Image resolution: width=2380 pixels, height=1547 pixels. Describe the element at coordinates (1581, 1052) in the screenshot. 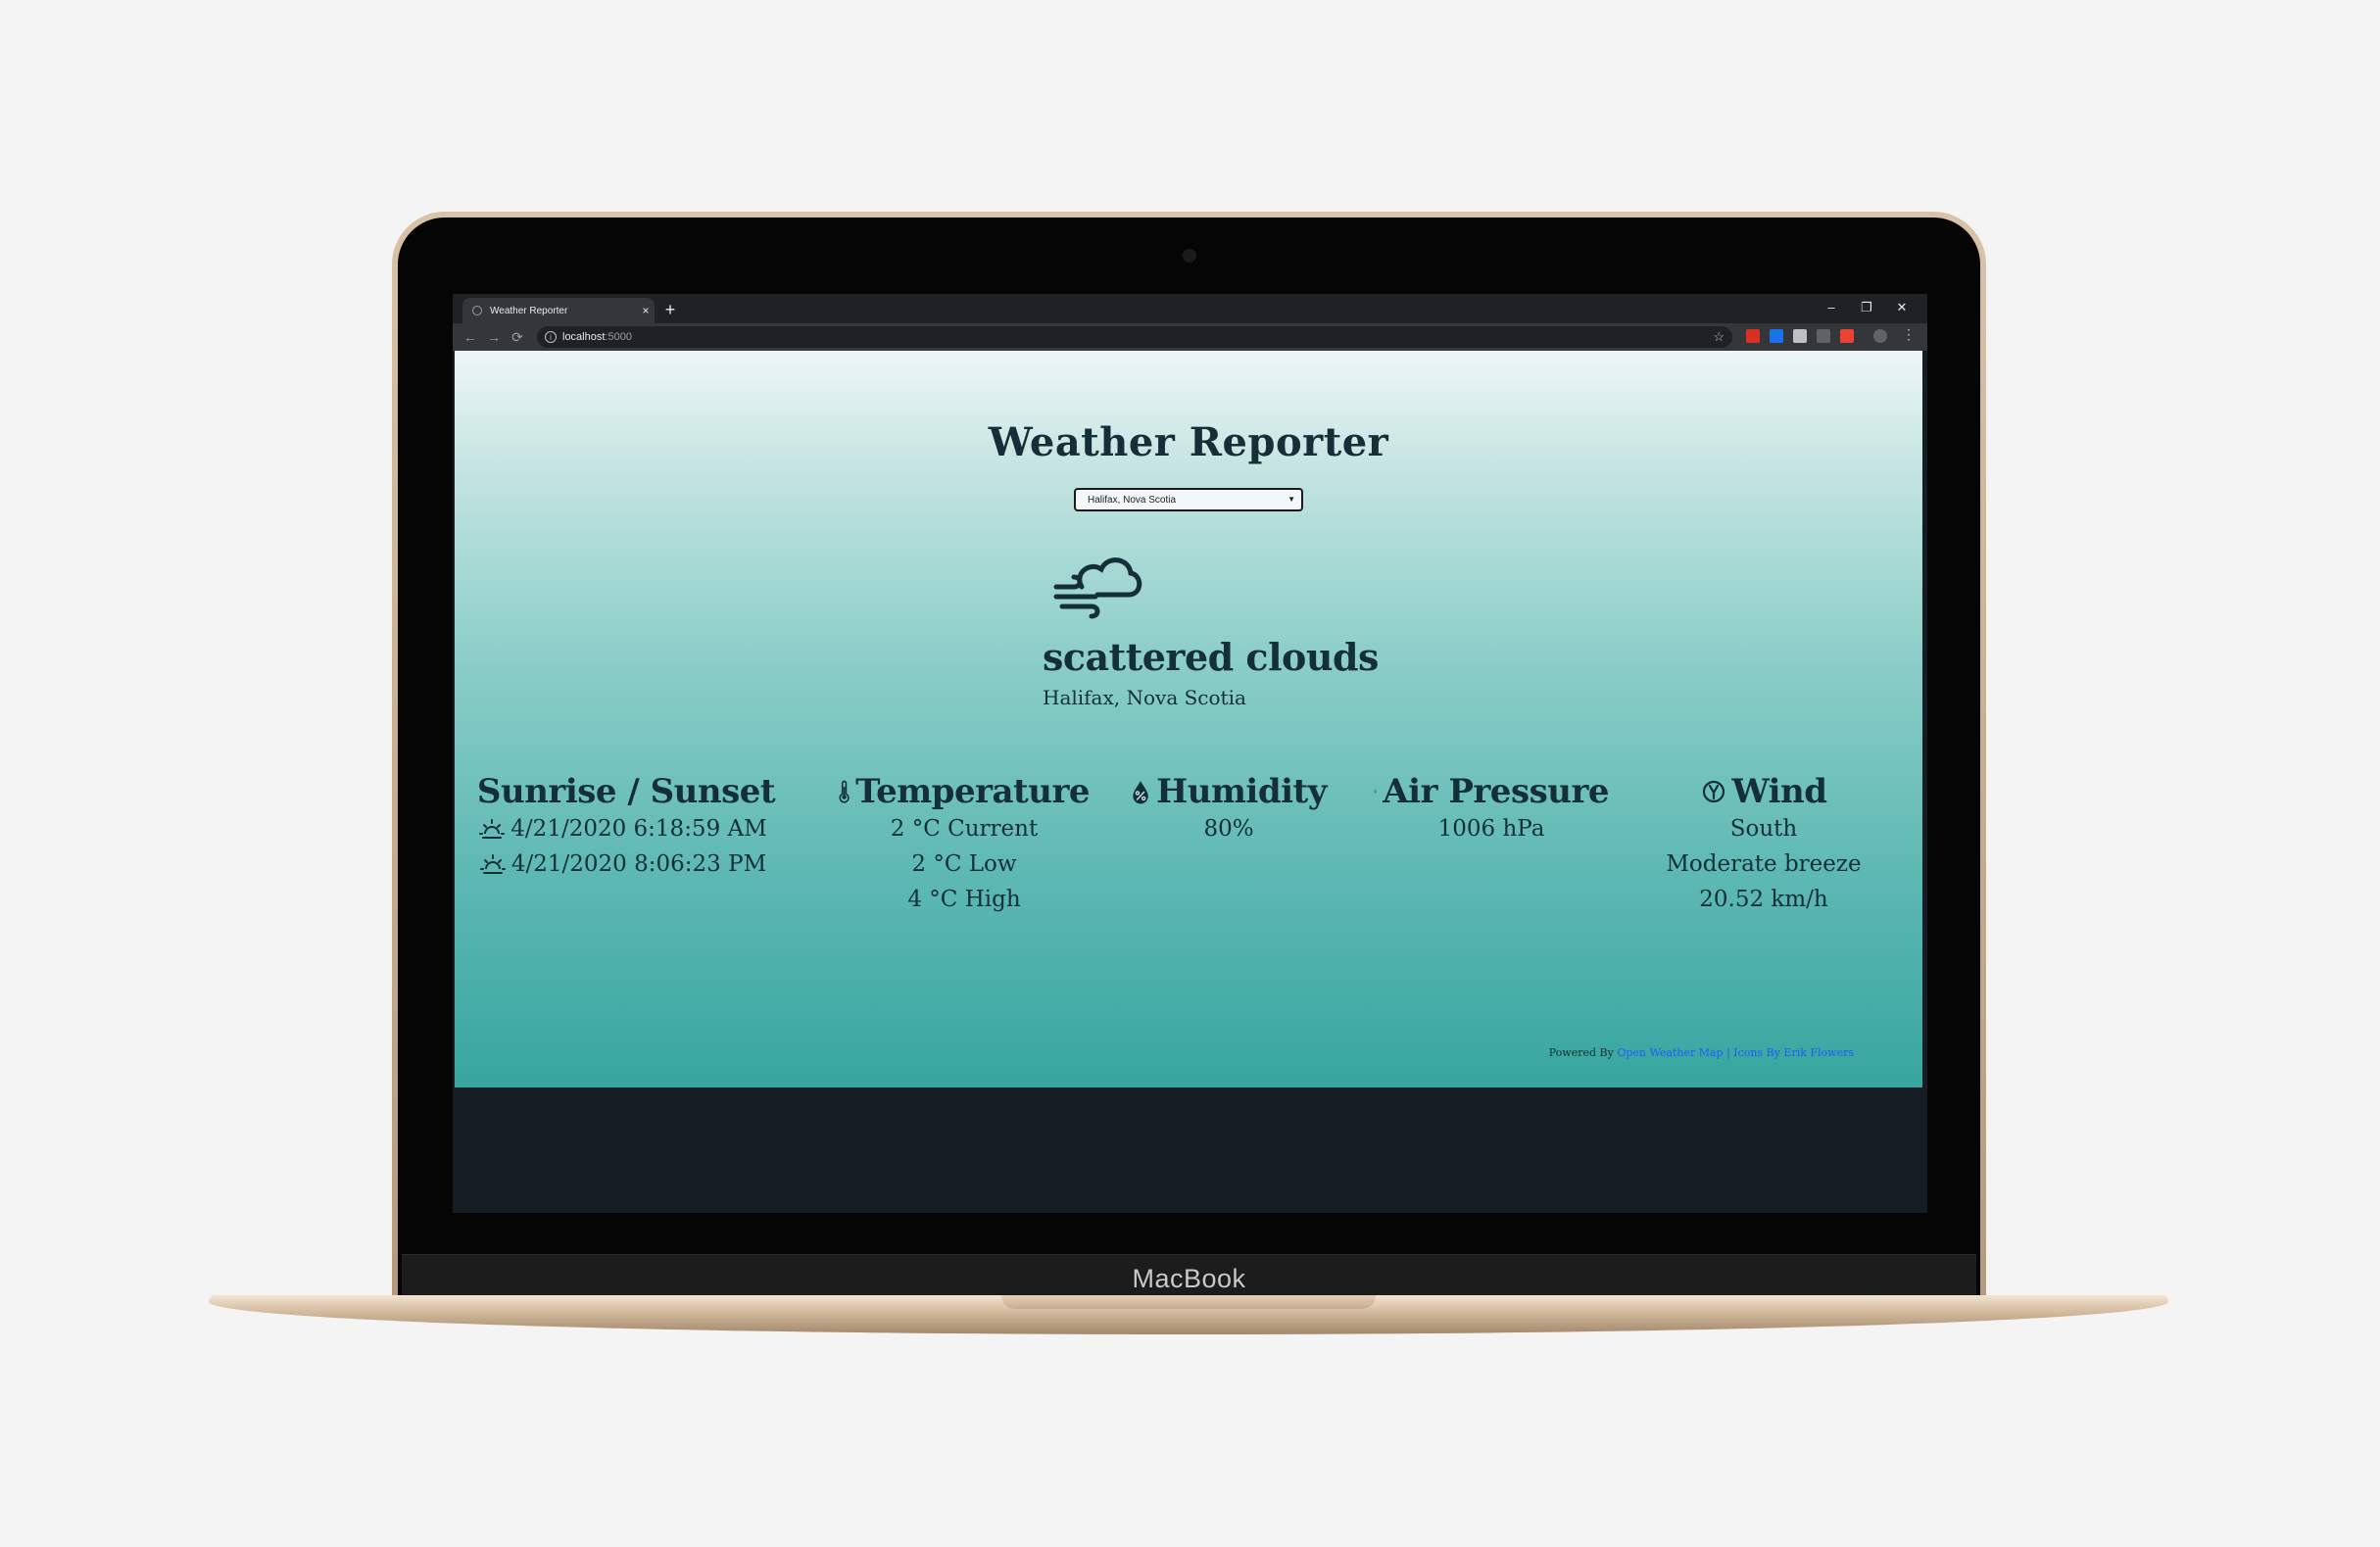

I see `powered-by-label: Powered By` at that location.